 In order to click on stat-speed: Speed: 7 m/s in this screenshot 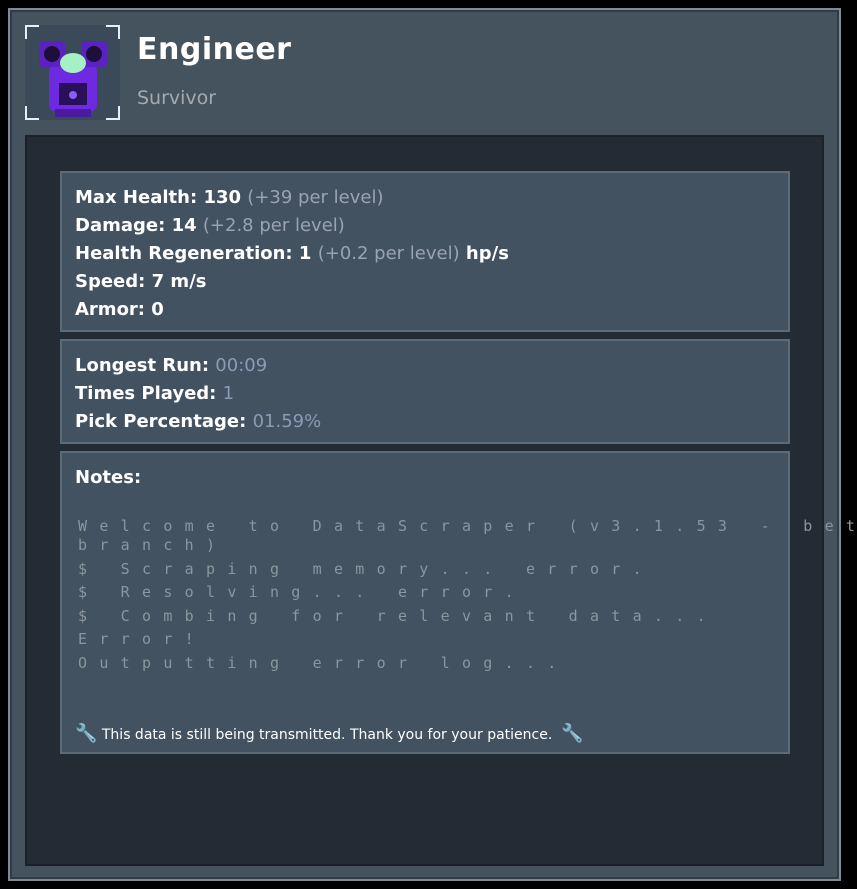, I will do `click(141, 281)`.